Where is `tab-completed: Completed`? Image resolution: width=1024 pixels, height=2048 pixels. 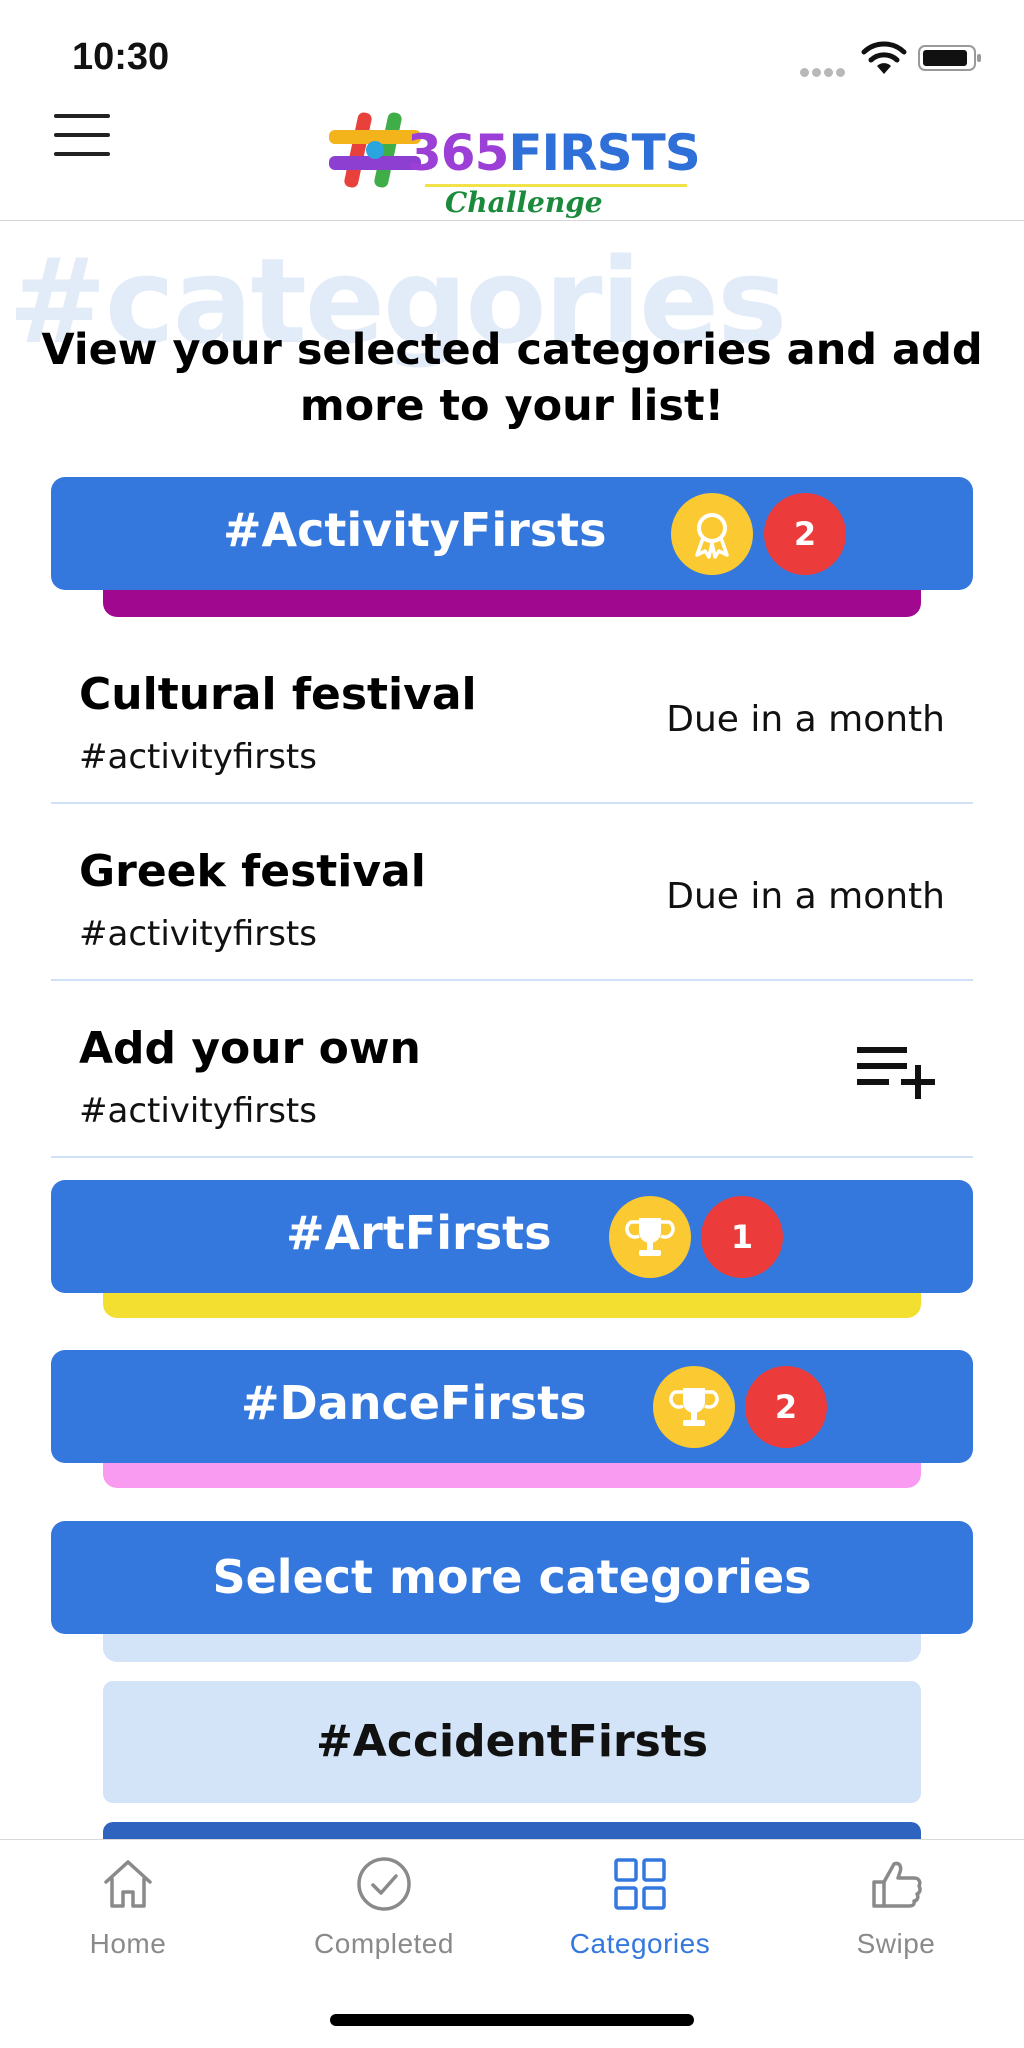 tab-completed: Completed is located at coordinates (384, 1914).